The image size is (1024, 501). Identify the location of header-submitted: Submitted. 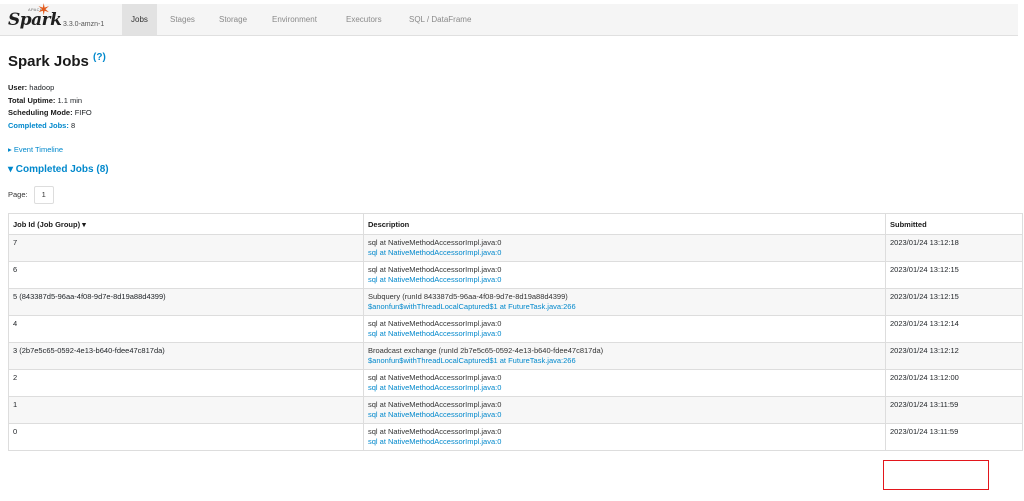
(954, 224).